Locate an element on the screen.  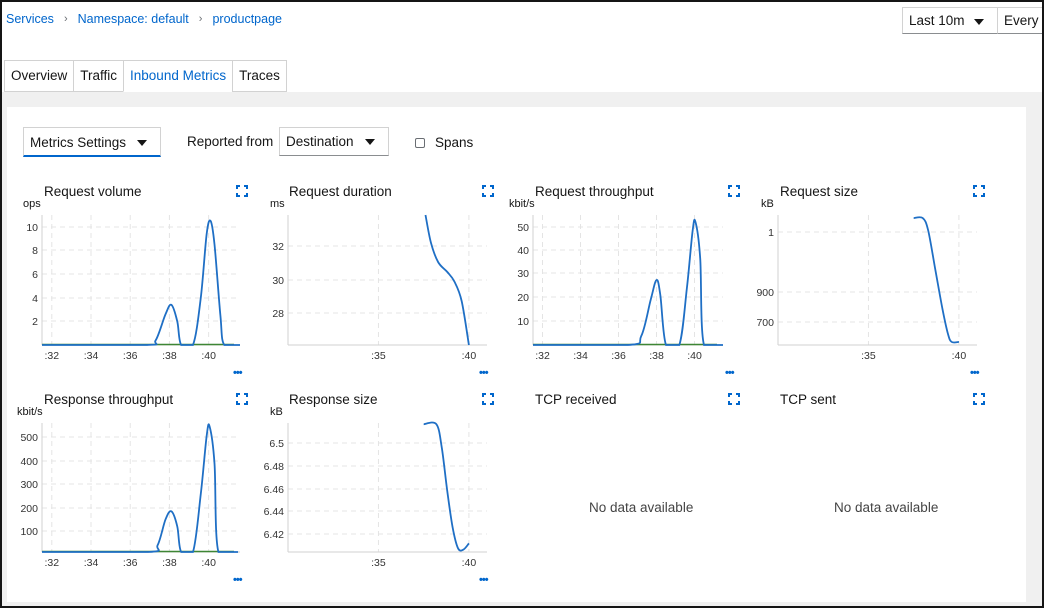
reported-from-select: Destination is located at coordinates (334, 141).